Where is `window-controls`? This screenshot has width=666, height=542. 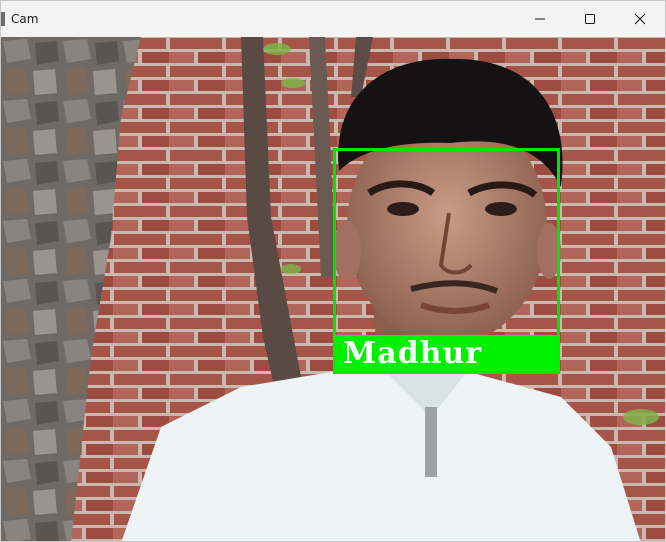 window-controls is located at coordinates (590, 19).